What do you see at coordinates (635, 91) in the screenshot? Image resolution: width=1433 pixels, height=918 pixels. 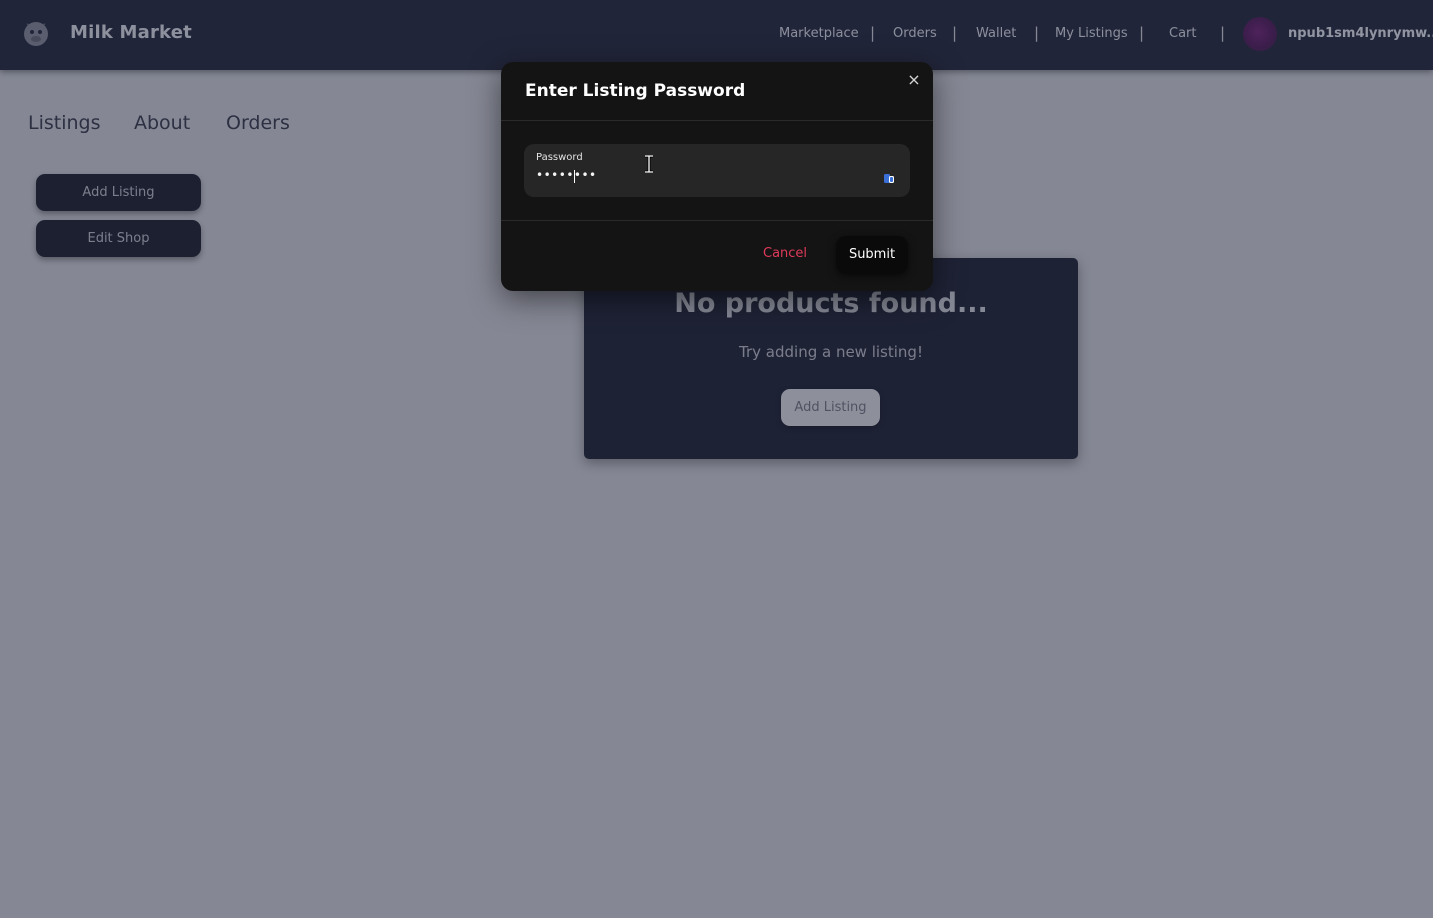 I see `modal-title: Enter Listing Password` at bounding box center [635, 91].